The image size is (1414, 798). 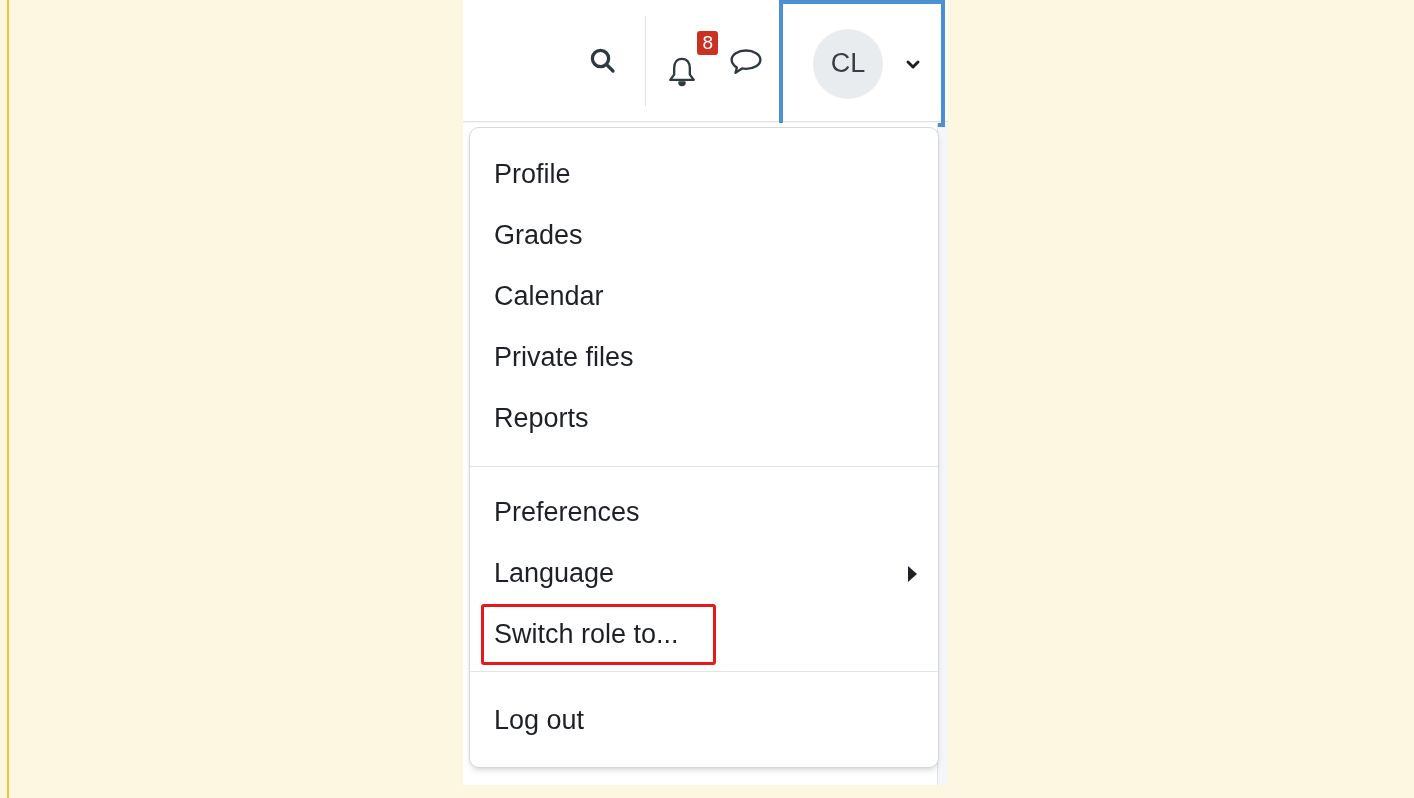 What do you see at coordinates (848, 63) in the screenshot?
I see `user-avatar: CL` at bounding box center [848, 63].